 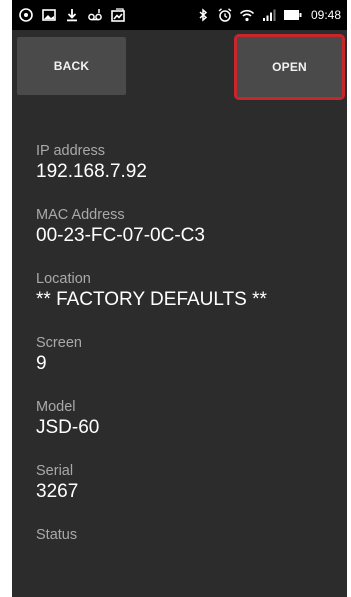 I want to click on location-label: Location, so click(x=63, y=279).